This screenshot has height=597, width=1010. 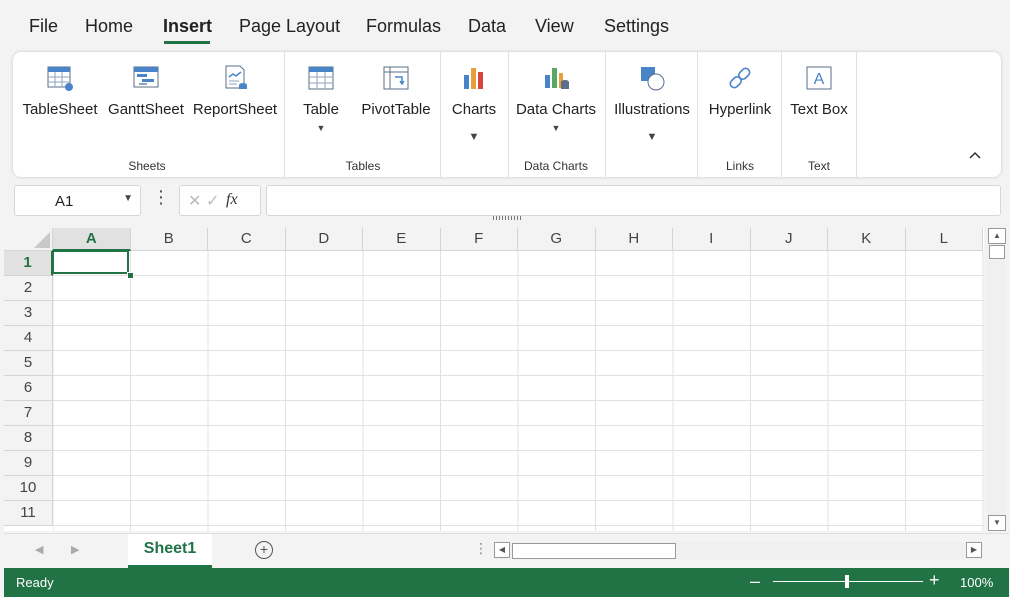 I want to click on column-header: D, so click(x=324, y=239).